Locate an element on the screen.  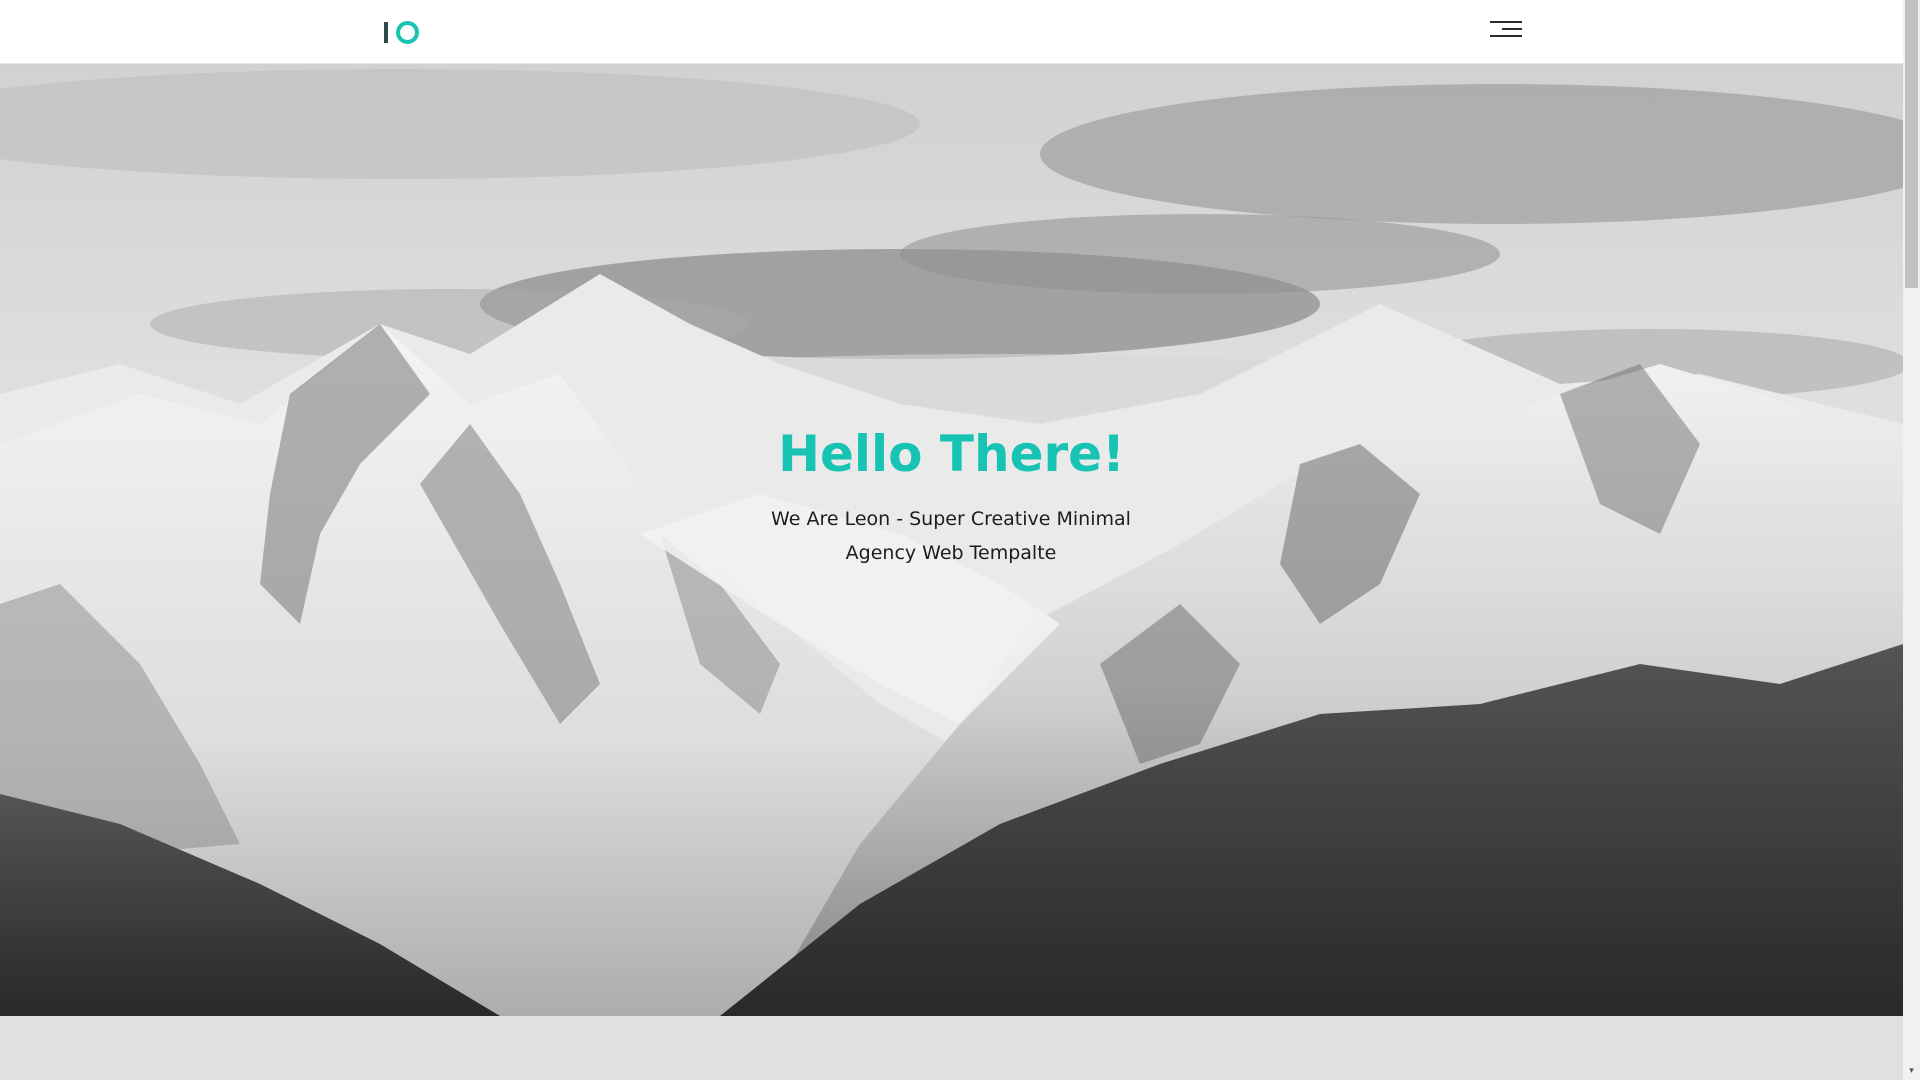
logo-ring-mark is located at coordinates (407, 32).